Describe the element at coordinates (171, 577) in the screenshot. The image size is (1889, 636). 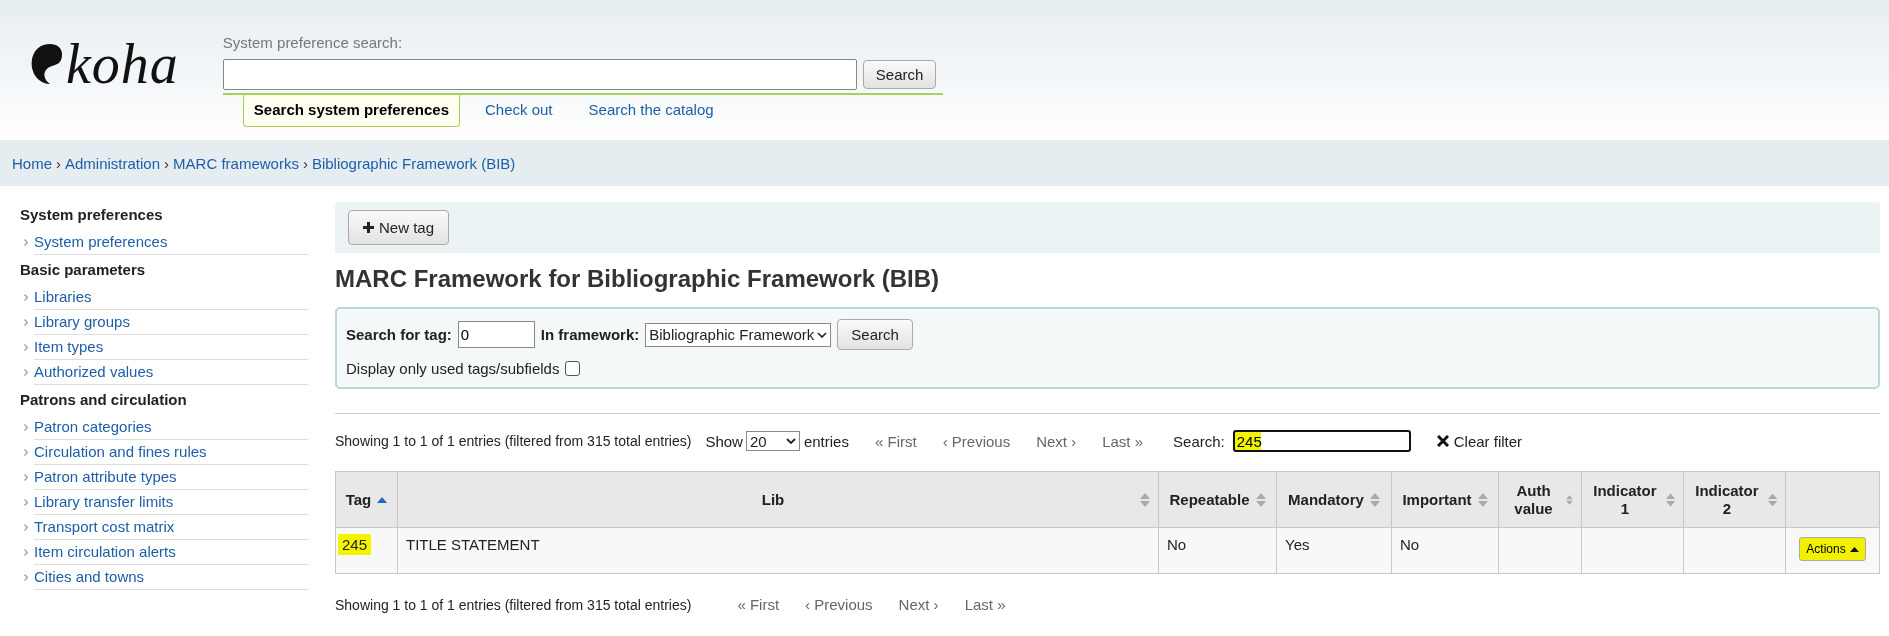
I see `sidebar-link: Cities and towns` at that location.